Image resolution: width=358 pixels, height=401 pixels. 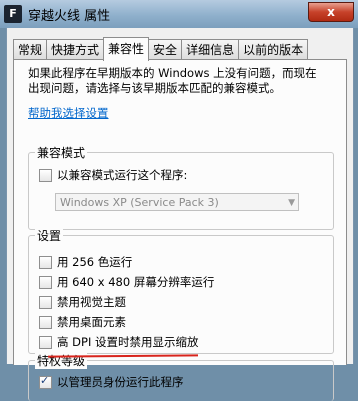 What do you see at coordinates (139, 202) in the screenshot?
I see `windows-version-value: Windows XP (Service Pack 3)` at bounding box center [139, 202].